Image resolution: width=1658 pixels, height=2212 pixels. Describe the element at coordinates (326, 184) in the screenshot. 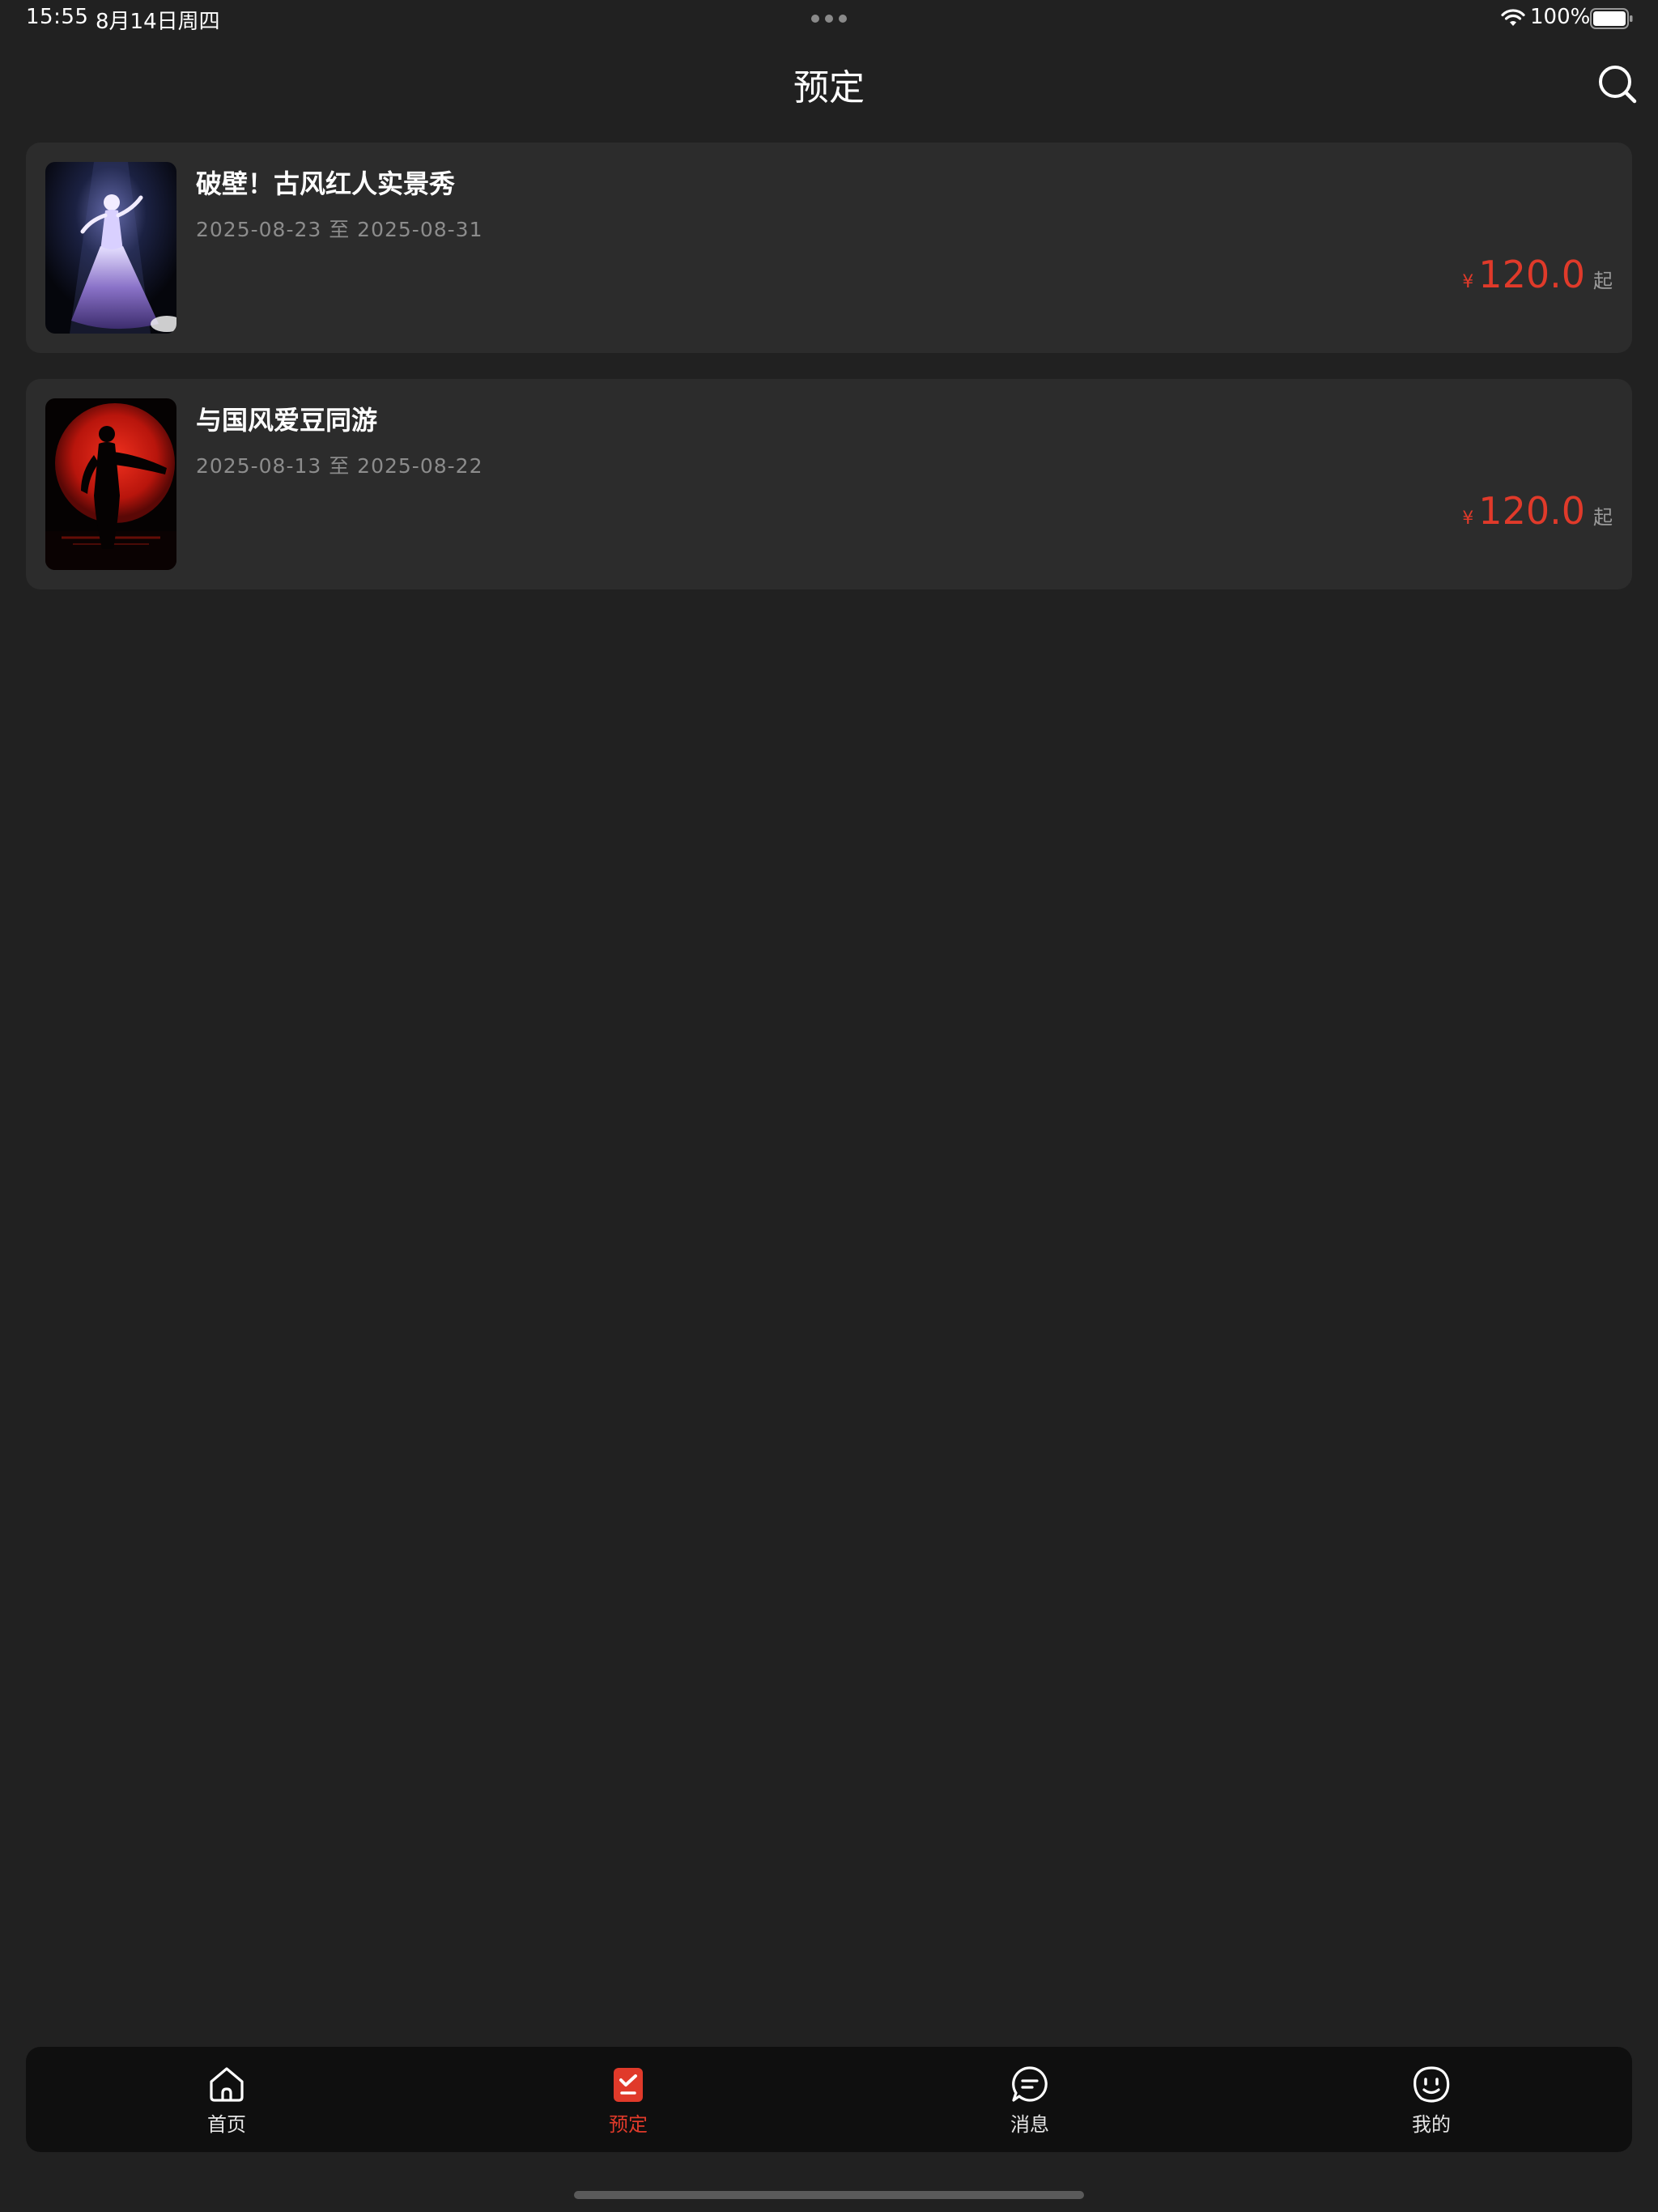

I see `event-title: 破壁！古风红人实景秀` at that location.